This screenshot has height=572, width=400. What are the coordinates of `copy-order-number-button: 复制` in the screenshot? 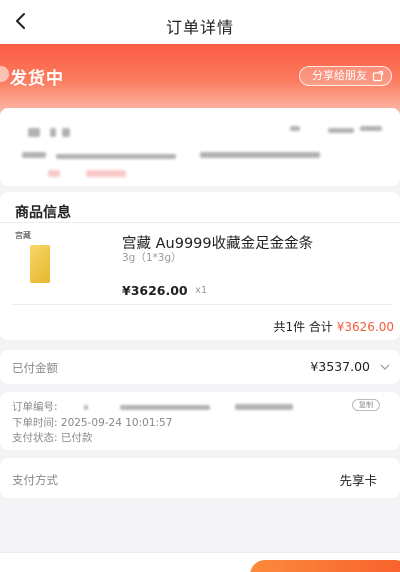 It's located at (366, 405).